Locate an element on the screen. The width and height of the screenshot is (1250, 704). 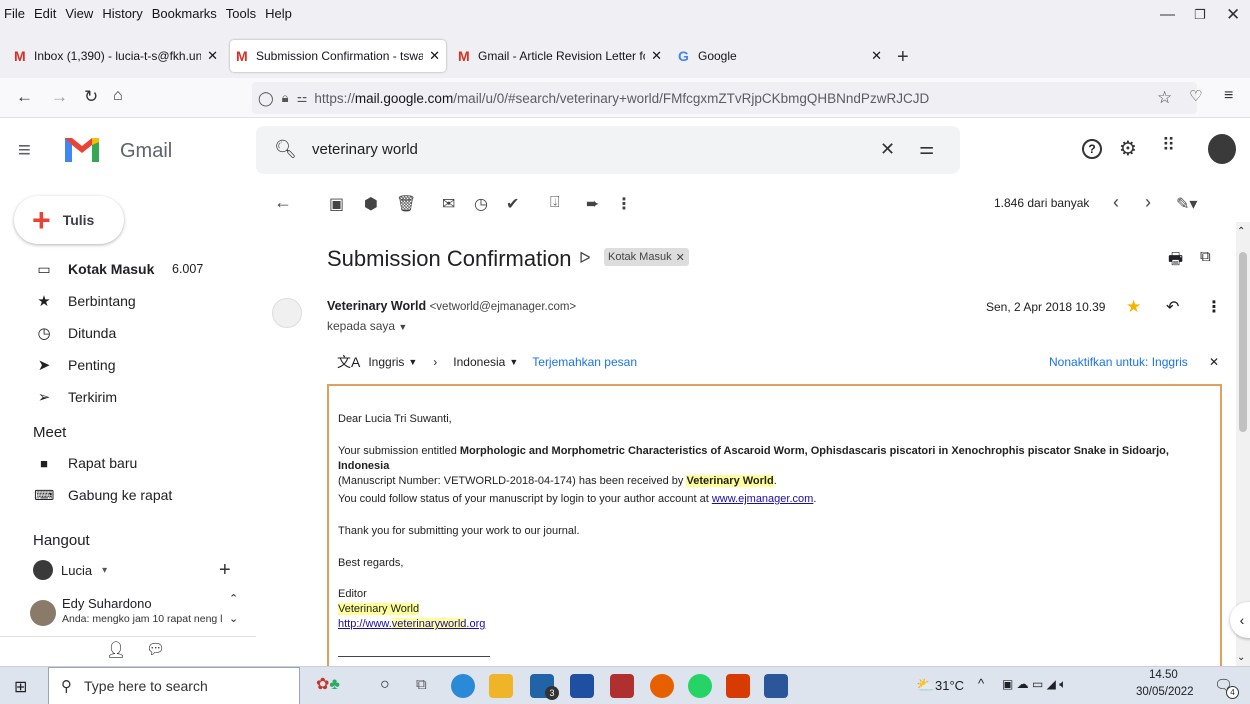
source-language: Inggris is located at coordinates (386, 362).